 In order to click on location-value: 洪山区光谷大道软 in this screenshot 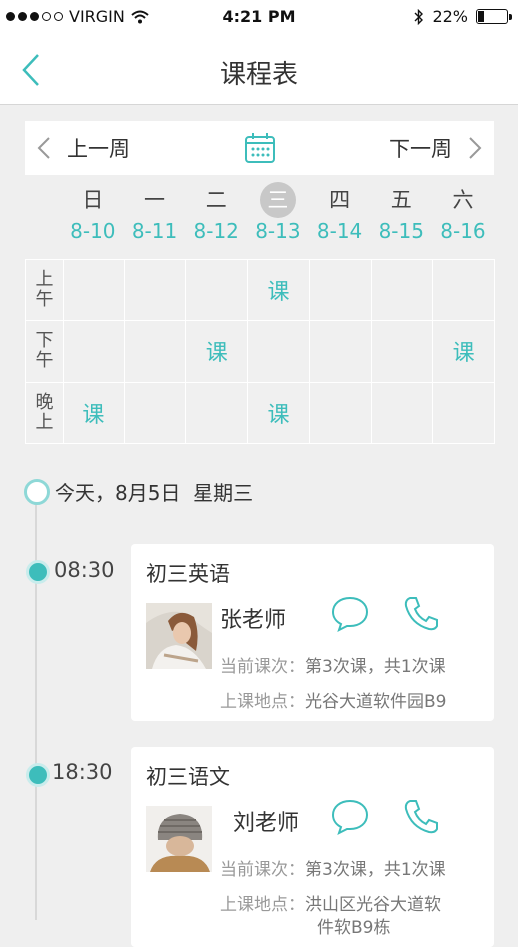, I will do `click(373, 905)`.